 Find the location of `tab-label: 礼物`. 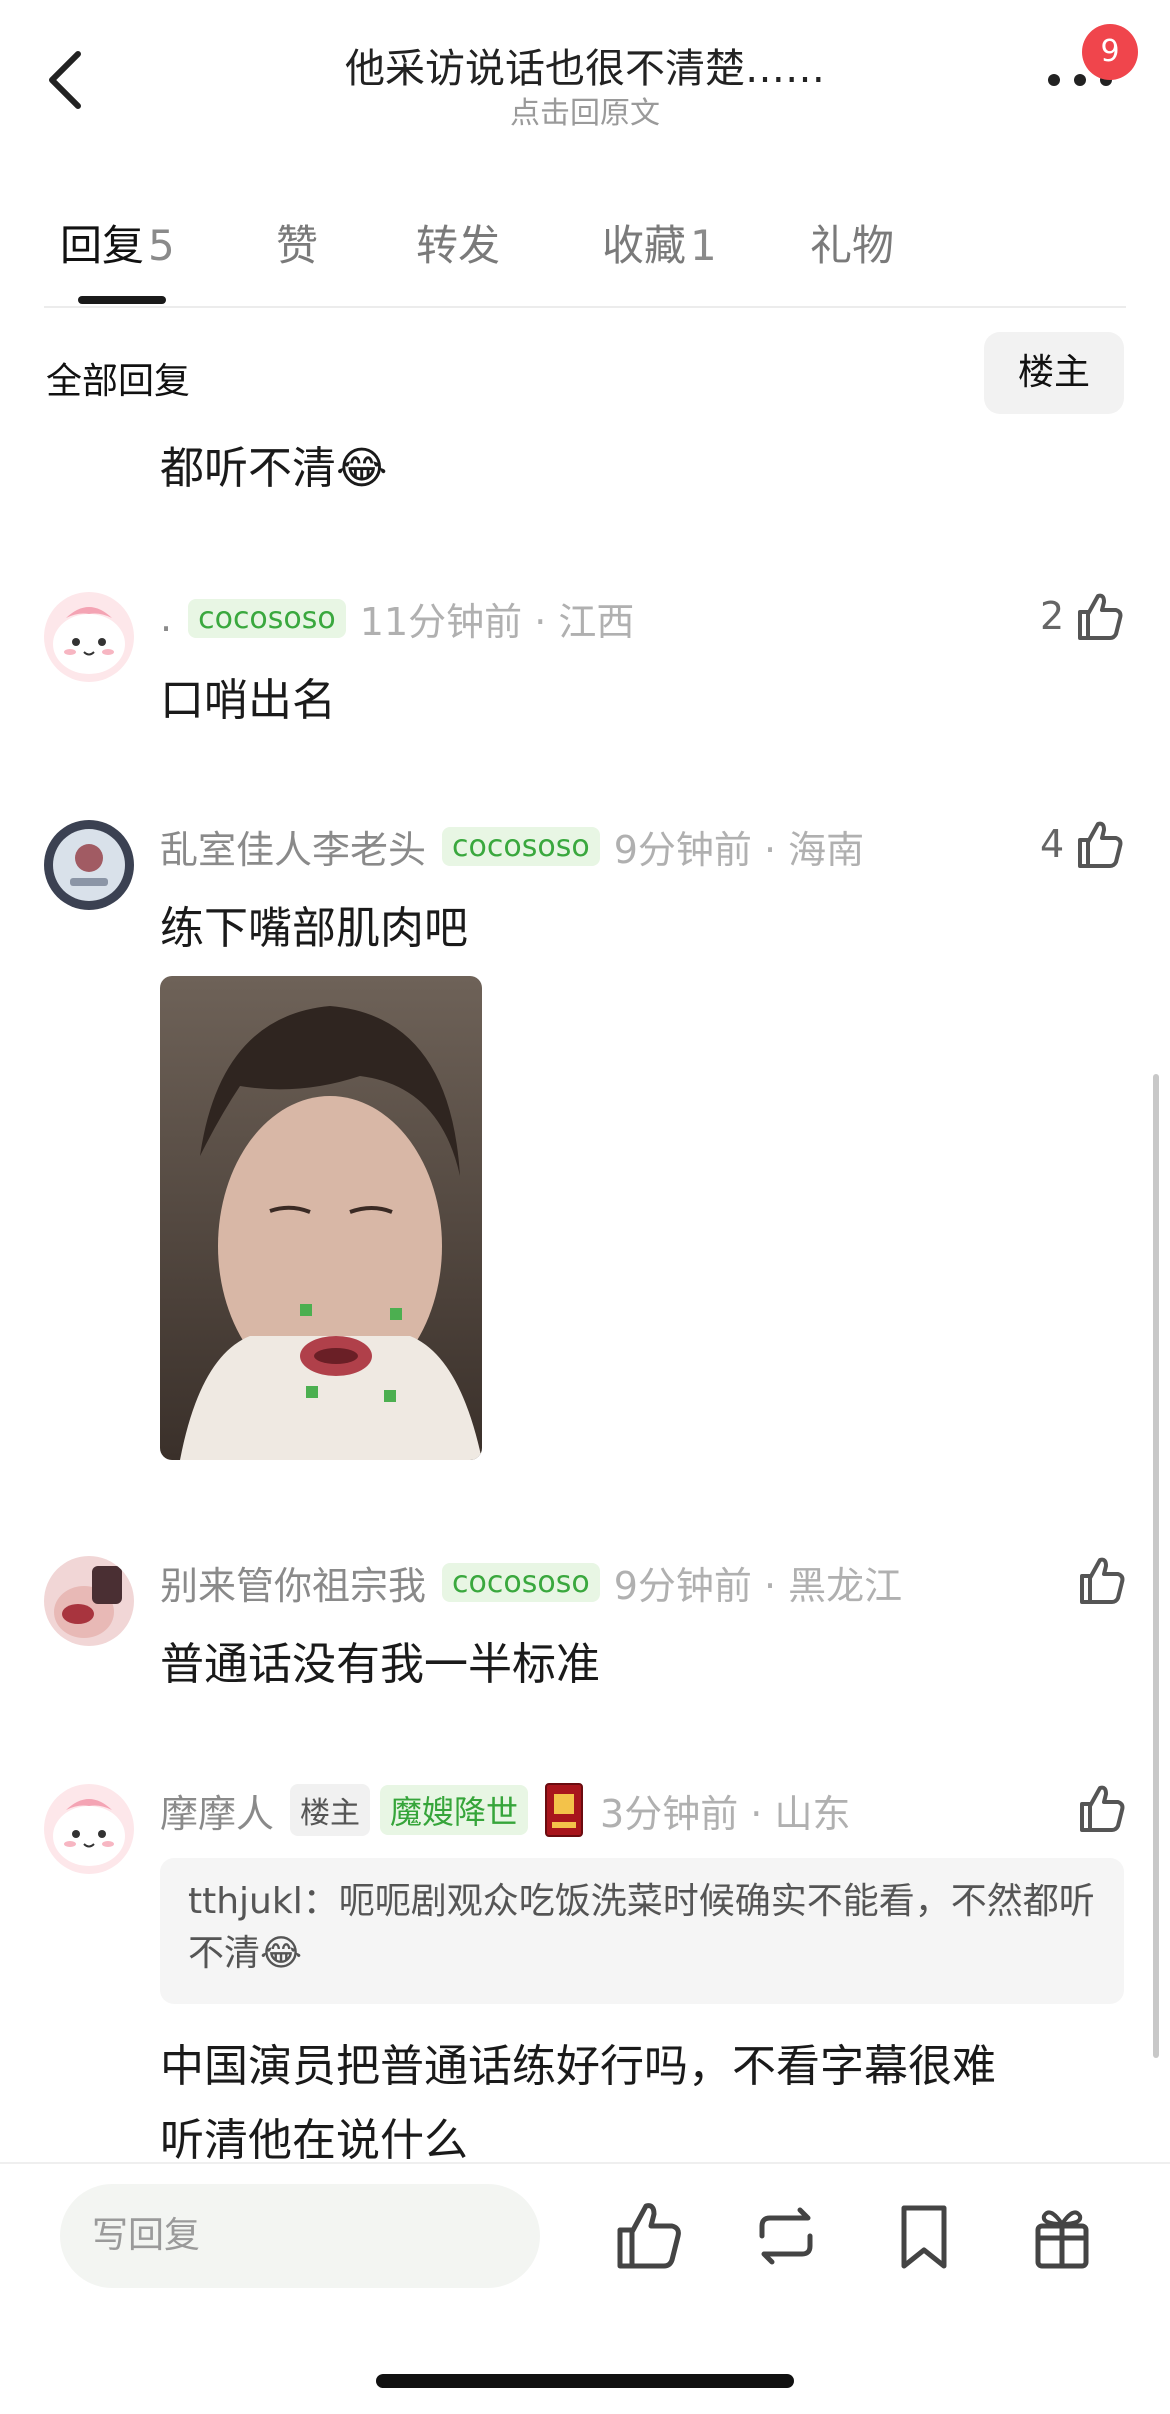

tab-label: 礼物 is located at coordinates (852, 245).